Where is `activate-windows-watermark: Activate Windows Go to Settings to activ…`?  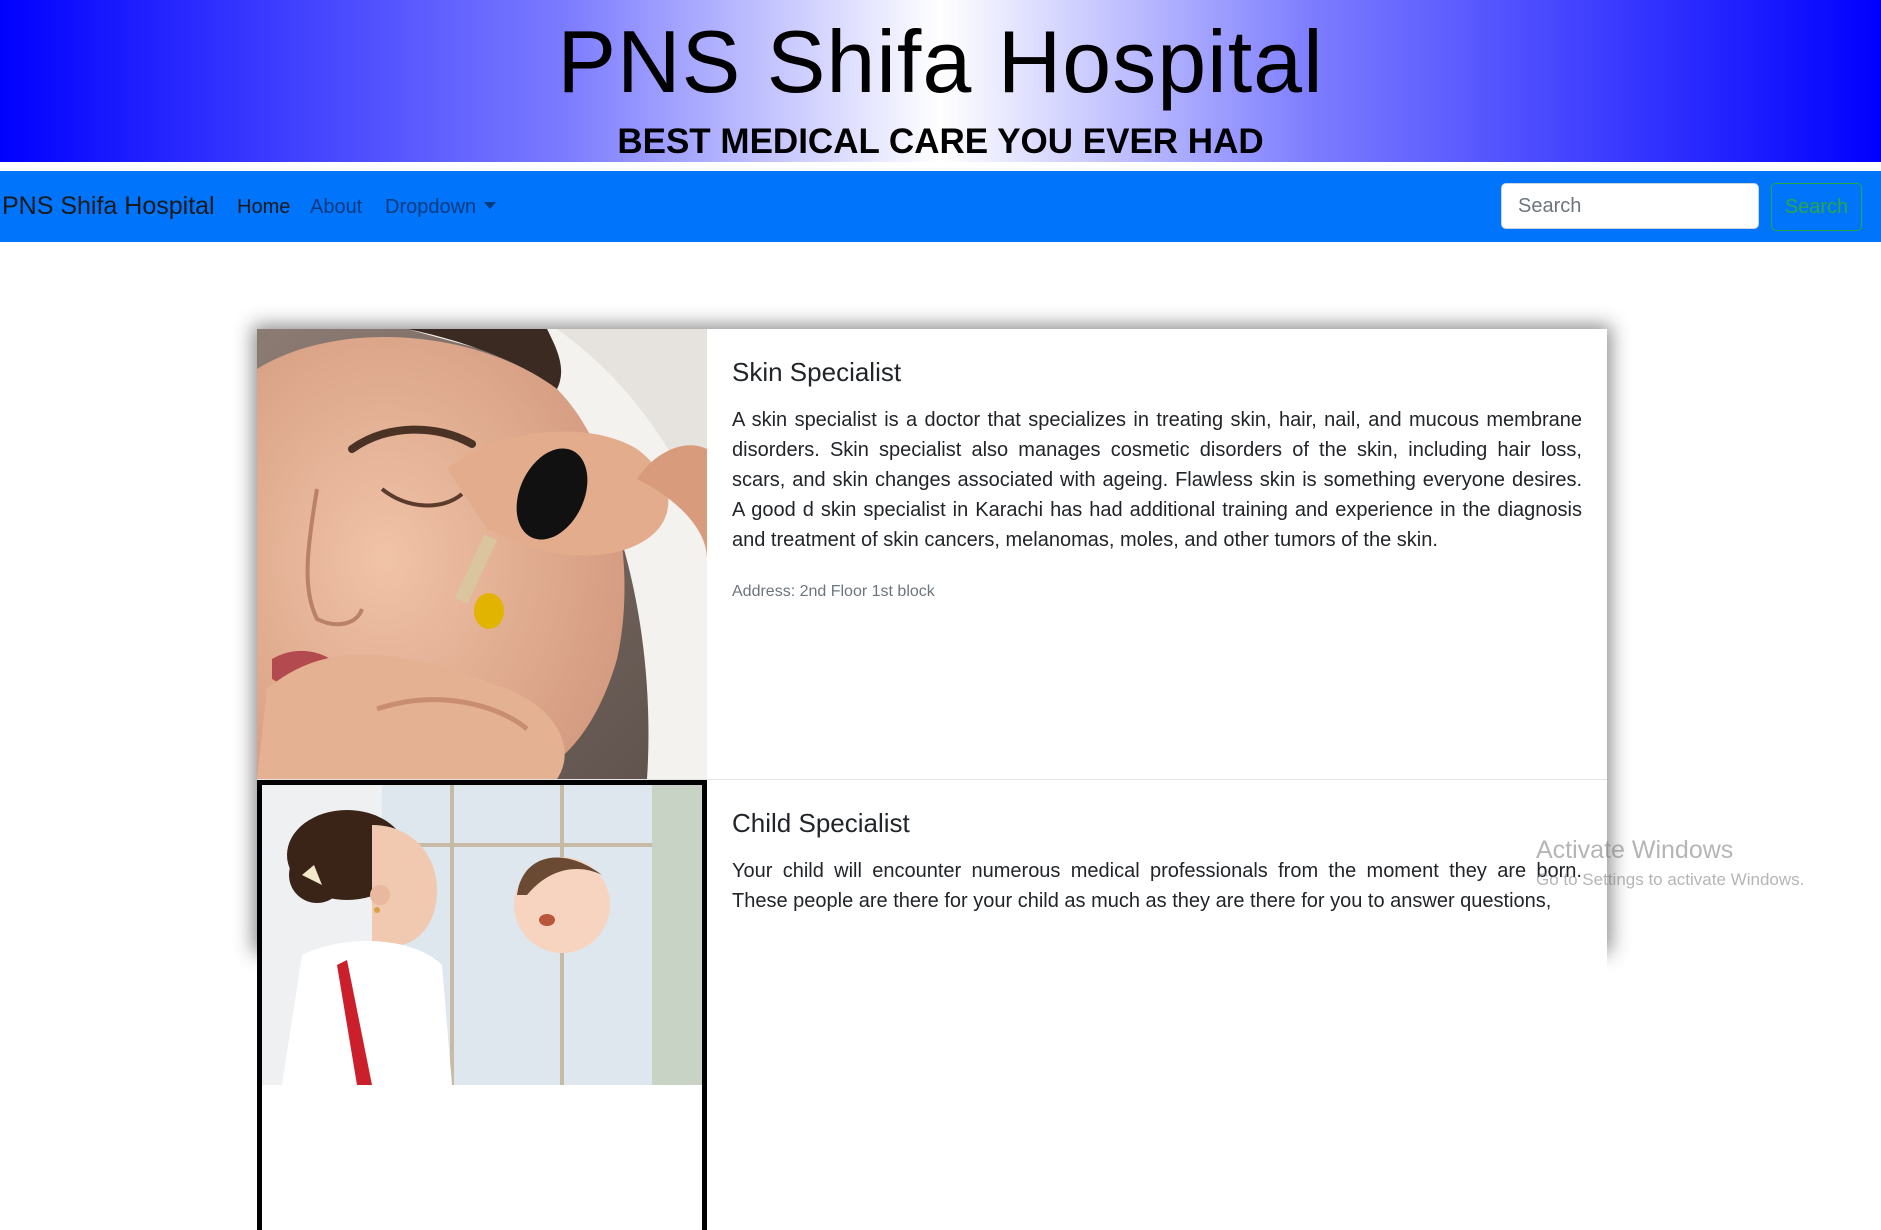
activate-windows-watermark: Activate Windows Go to Settings to activ… is located at coordinates (1670, 863).